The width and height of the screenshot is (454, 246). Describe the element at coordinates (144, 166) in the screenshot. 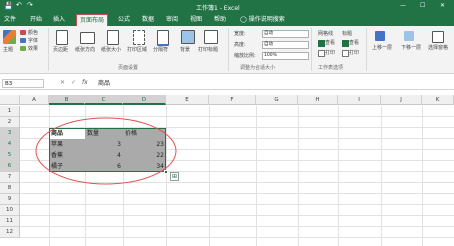

I see `table-cell: 34` at that location.